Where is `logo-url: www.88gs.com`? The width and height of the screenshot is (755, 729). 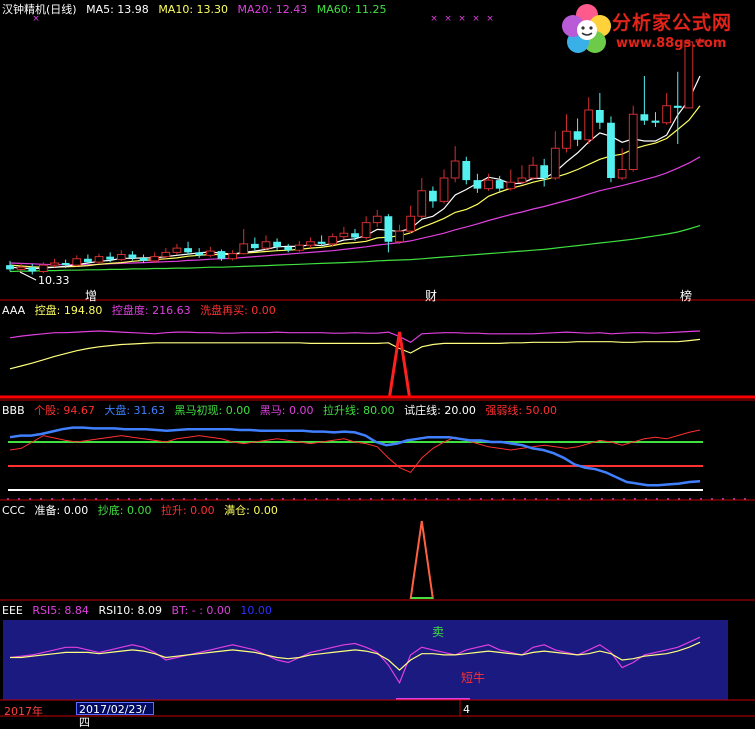 logo-url: www.88gs.com is located at coordinates (671, 43).